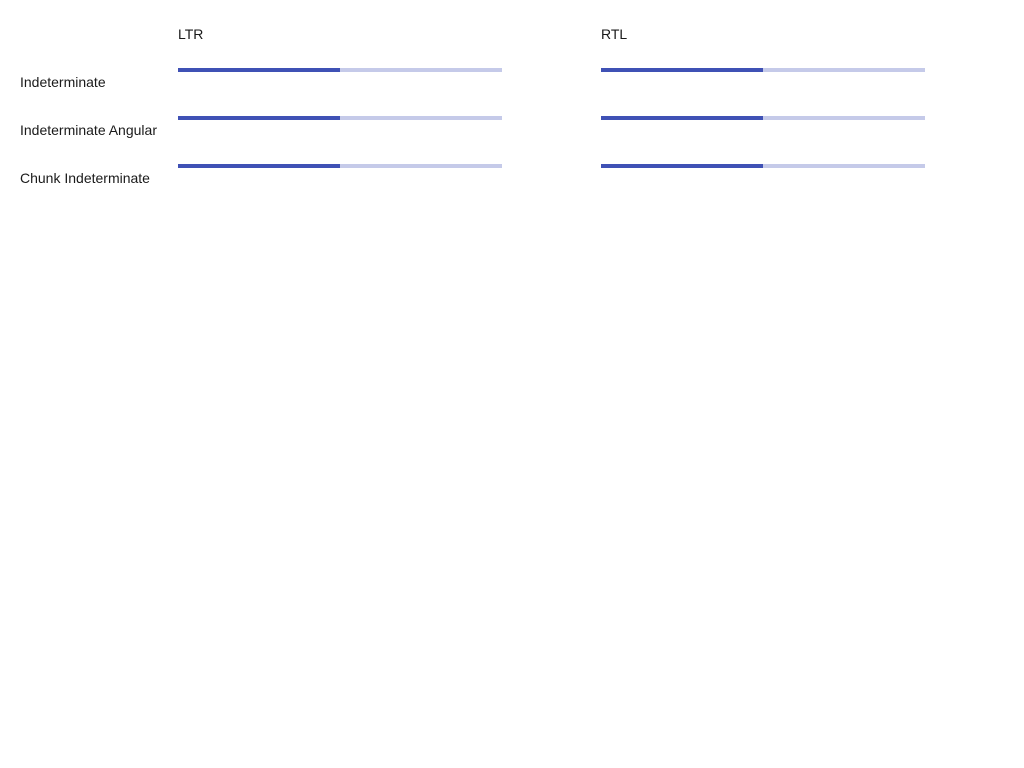 This screenshot has height=768, width=1024. Describe the element at coordinates (88, 130) in the screenshot. I see `row-label-indeterminate-angular: Indeterminate Angular` at that location.